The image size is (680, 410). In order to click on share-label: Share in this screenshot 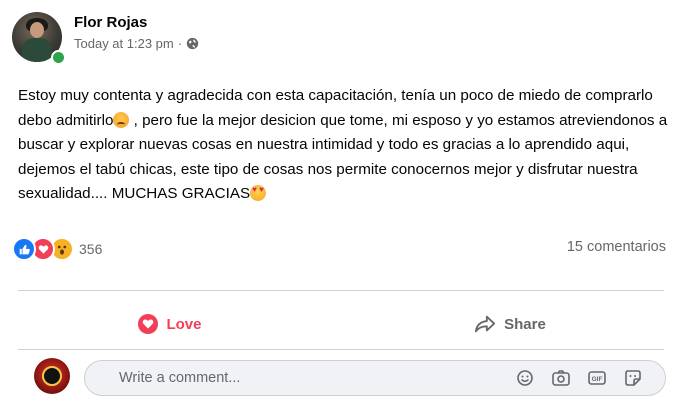, I will do `click(525, 324)`.